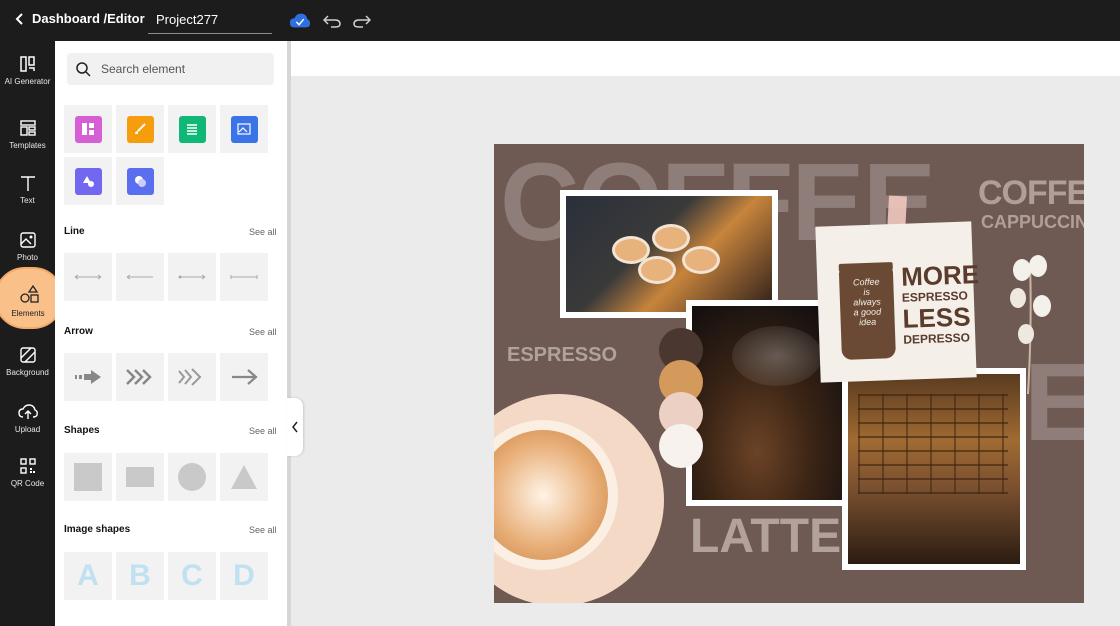  What do you see at coordinates (82, 430) in the screenshot?
I see `section-title-shapes: Shapes` at bounding box center [82, 430].